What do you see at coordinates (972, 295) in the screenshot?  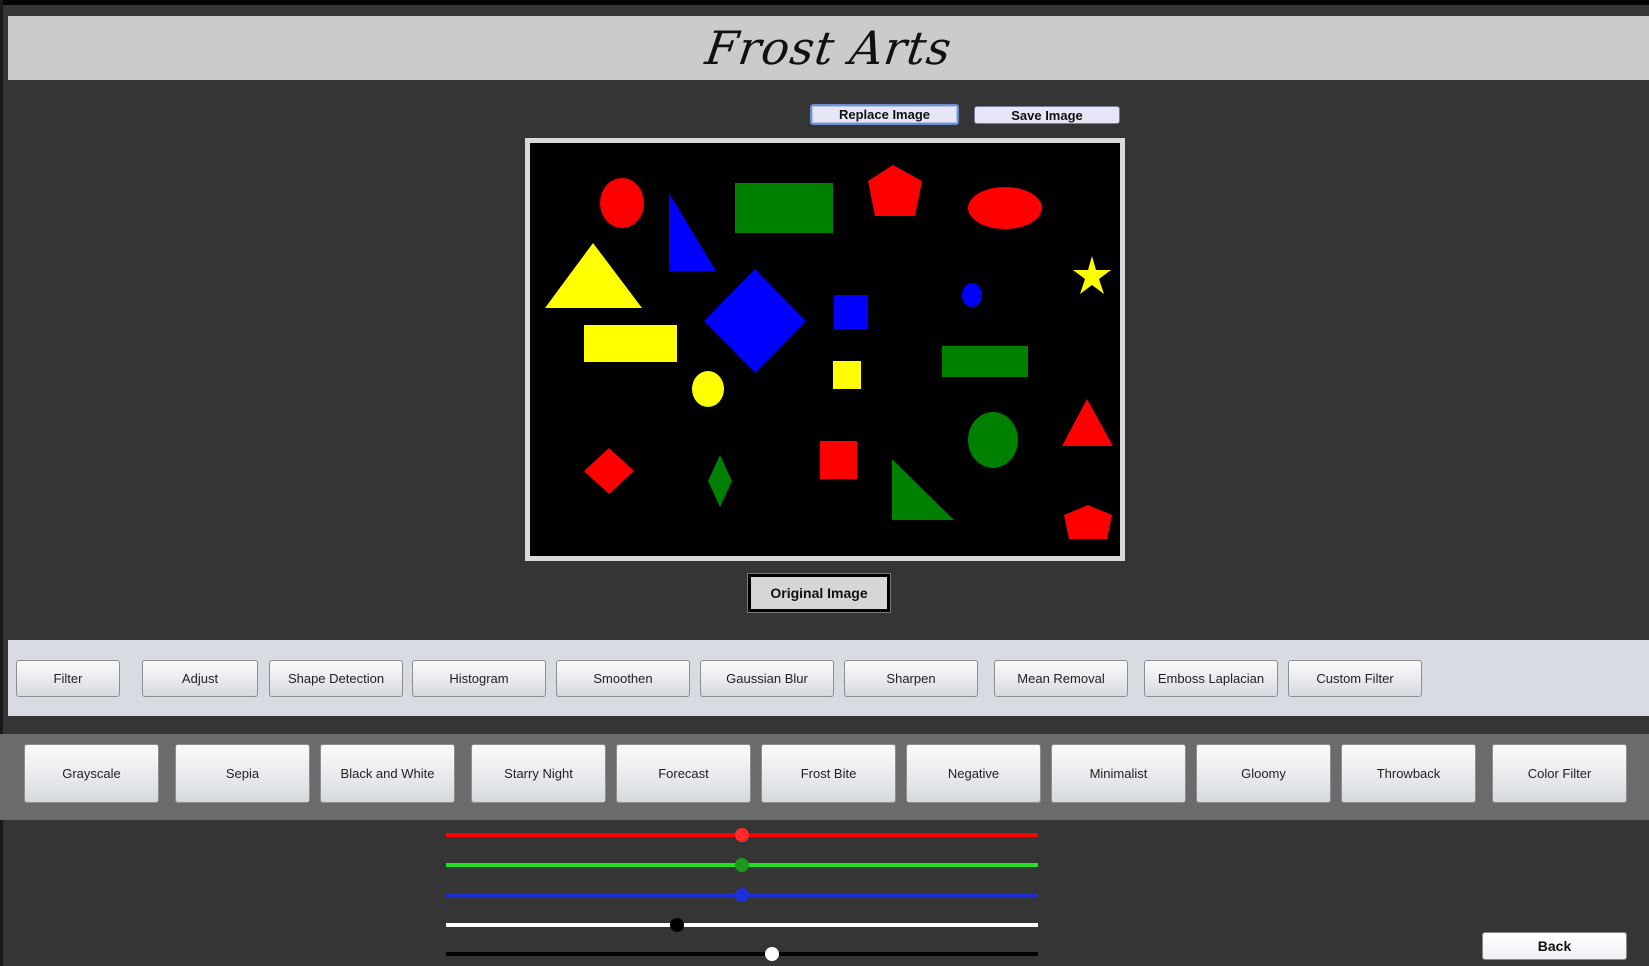 I see `blue-small-circle-shape` at bounding box center [972, 295].